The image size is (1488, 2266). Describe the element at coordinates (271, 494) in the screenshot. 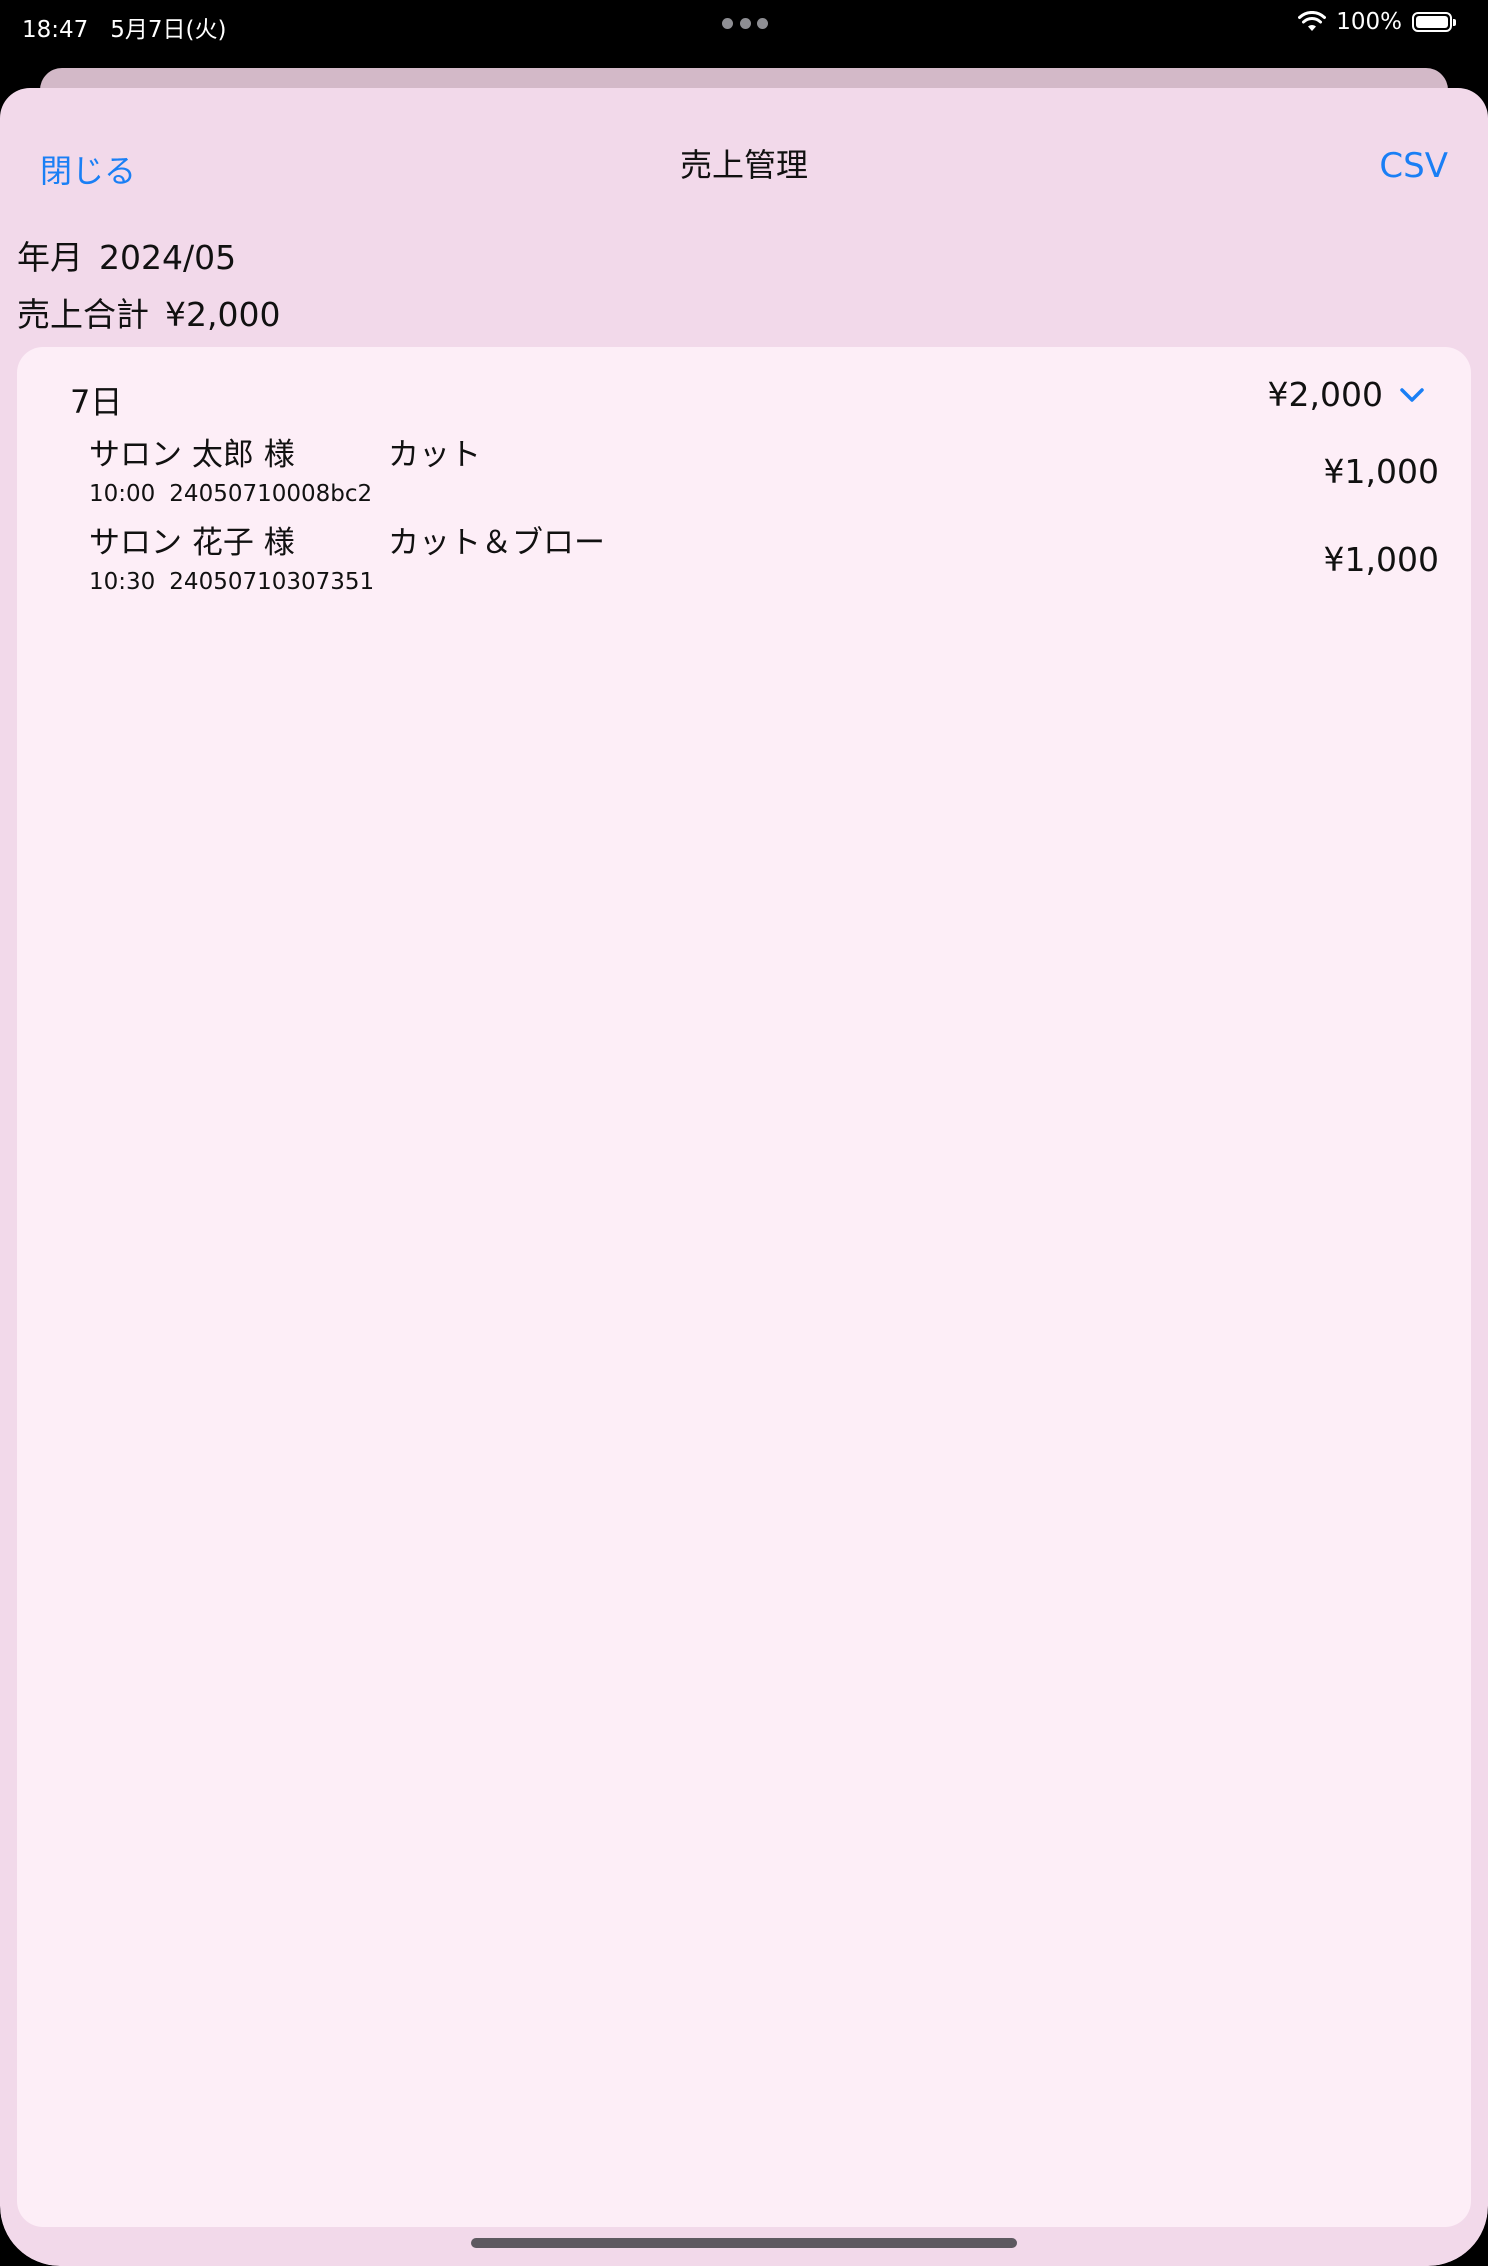

I see `entry-id: 24050710008bc2` at that location.